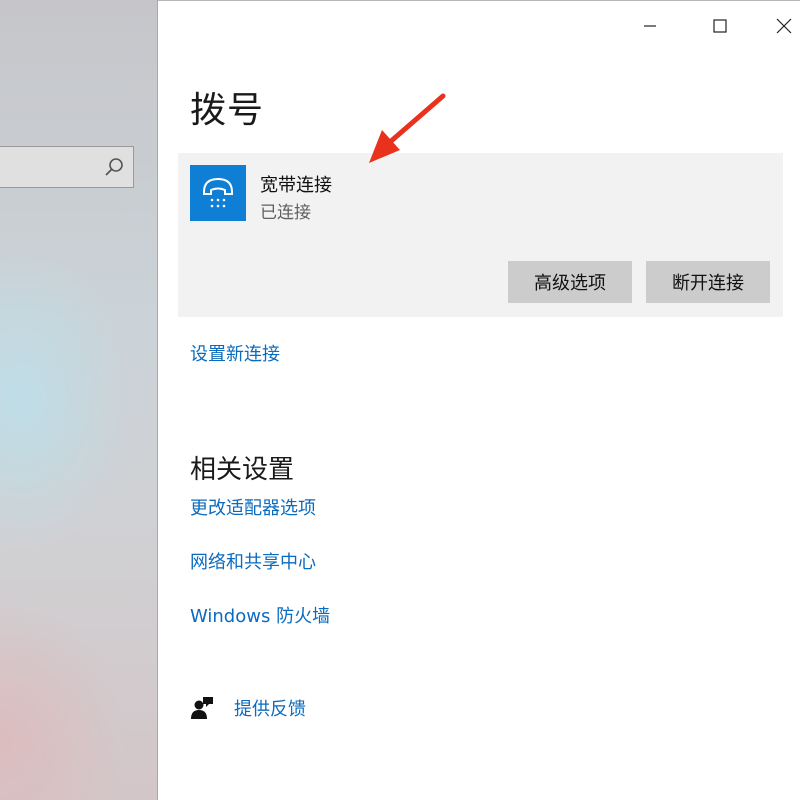 The image size is (800, 800). I want to click on maximize-icon, so click(720, 26).